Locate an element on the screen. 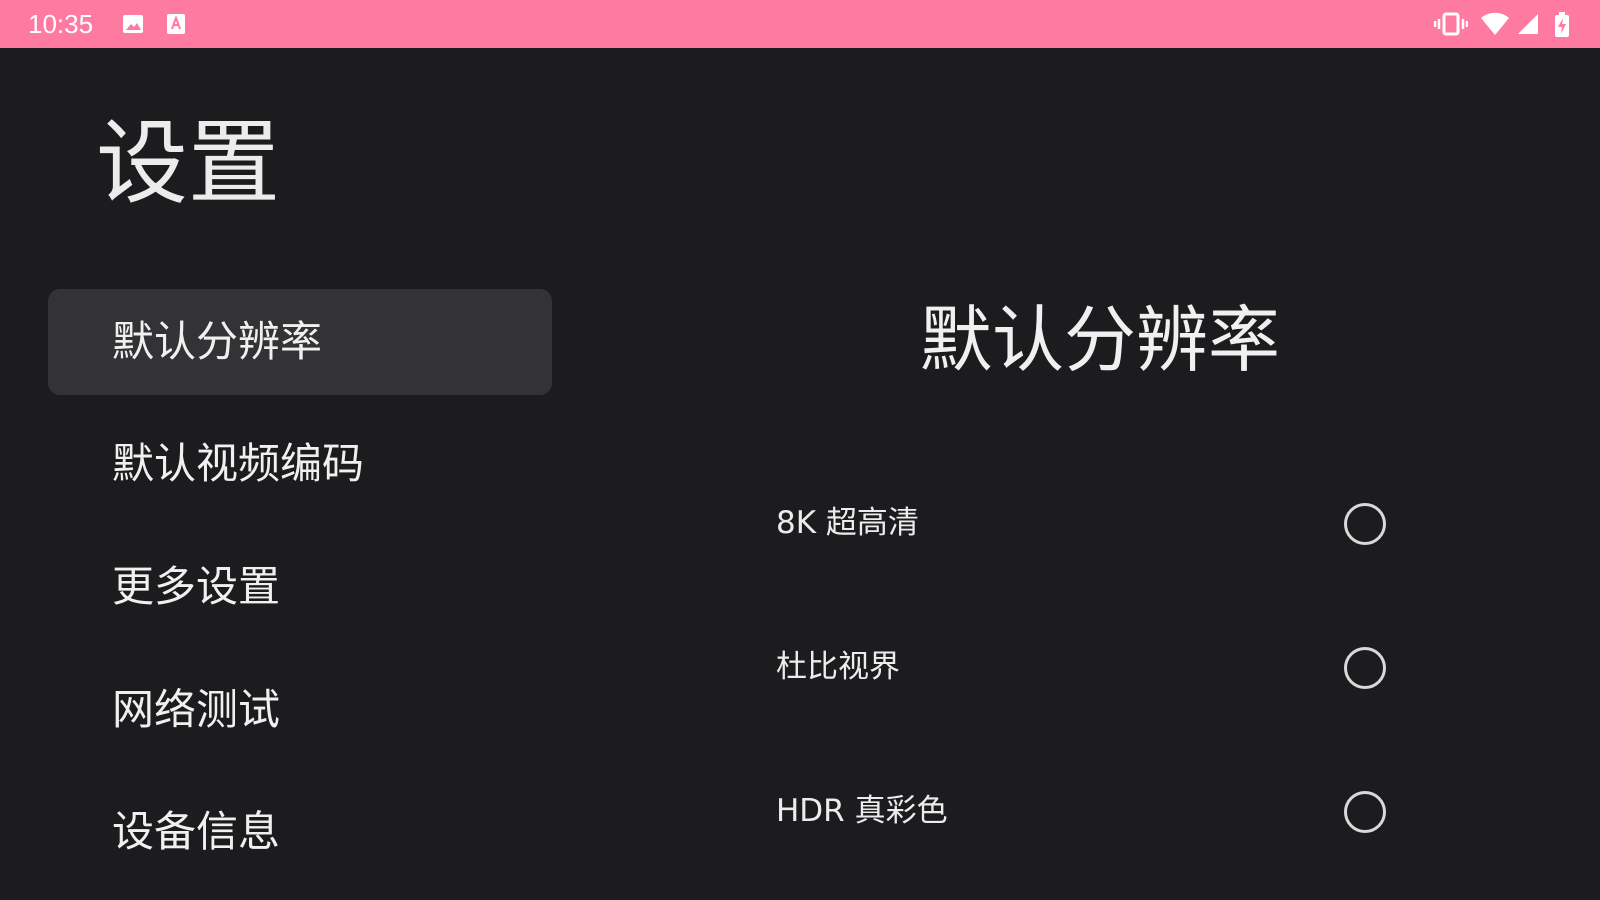 This screenshot has height=900, width=1600. sidebar-item-network-test: 网络测试 is located at coordinates (300, 710).